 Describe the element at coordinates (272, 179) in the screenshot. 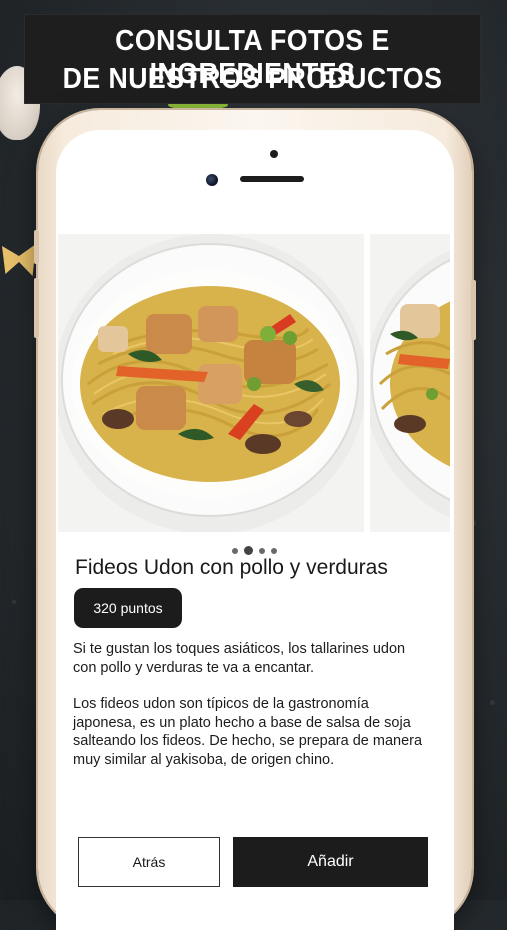

I see `speaker-grille-icon` at that location.